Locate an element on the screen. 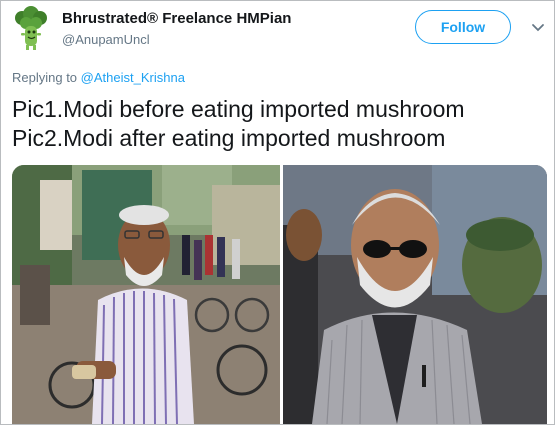 Image resolution: width=555 pixels, height=425 pixels. broccoli-avatar-icon is located at coordinates (31, 28).